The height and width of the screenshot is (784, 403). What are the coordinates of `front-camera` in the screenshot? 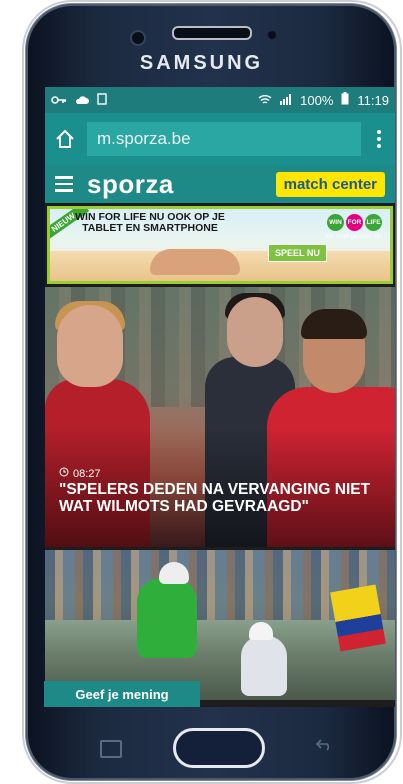 It's located at (138, 38).